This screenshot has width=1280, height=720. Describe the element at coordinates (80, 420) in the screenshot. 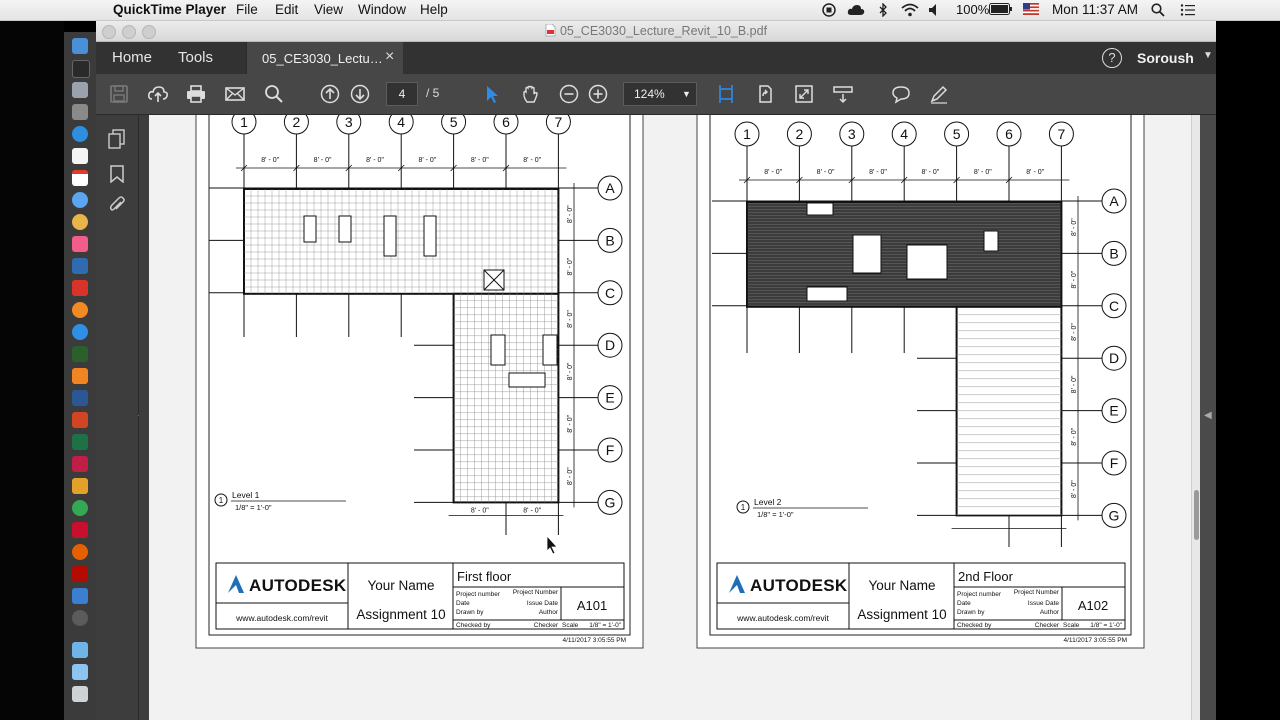

I see `powerpoint-icon` at that location.